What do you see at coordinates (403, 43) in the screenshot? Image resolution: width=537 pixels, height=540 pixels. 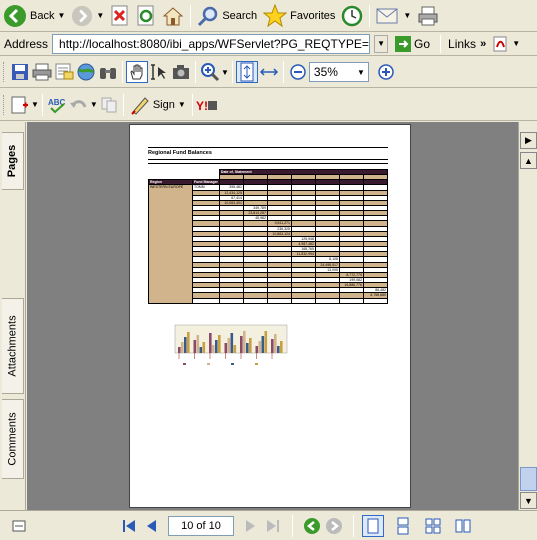 I see `go-arrow-icon` at bounding box center [403, 43].